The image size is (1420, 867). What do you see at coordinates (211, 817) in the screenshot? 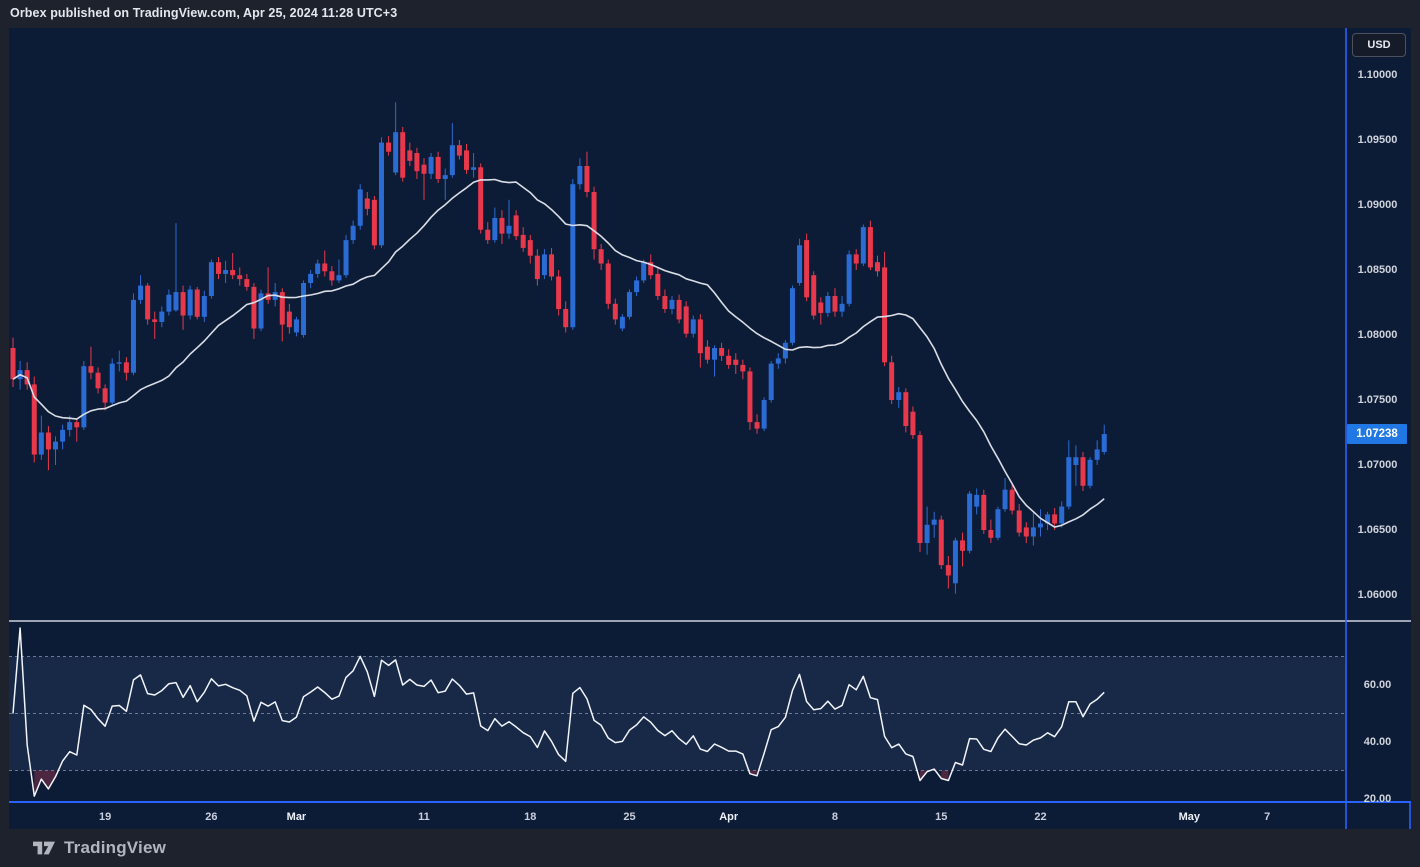
I see `time-day-label: 26` at bounding box center [211, 817].